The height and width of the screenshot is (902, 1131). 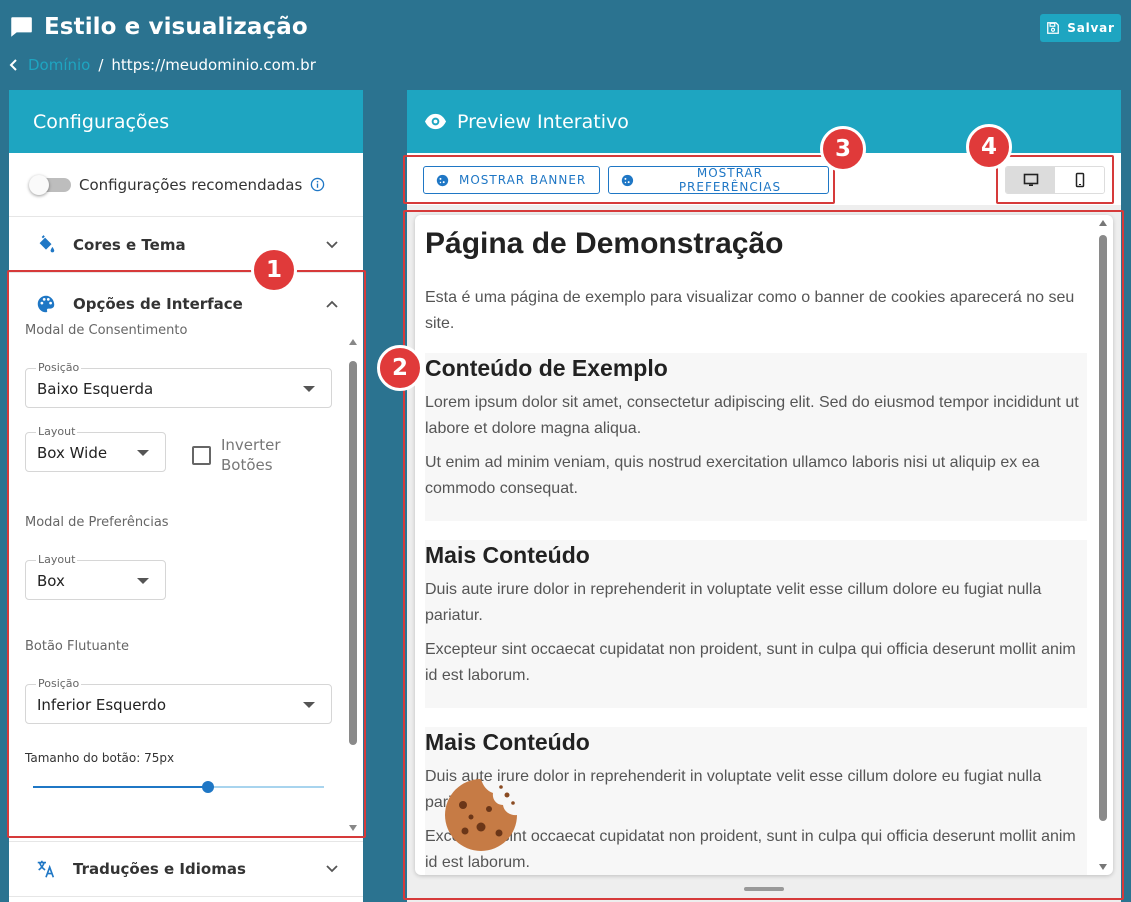 What do you see at coordinates (604, 243) in the screenshot?
I see `demo-page-title: Página de Demonstração` at bounding box center [604, 243].